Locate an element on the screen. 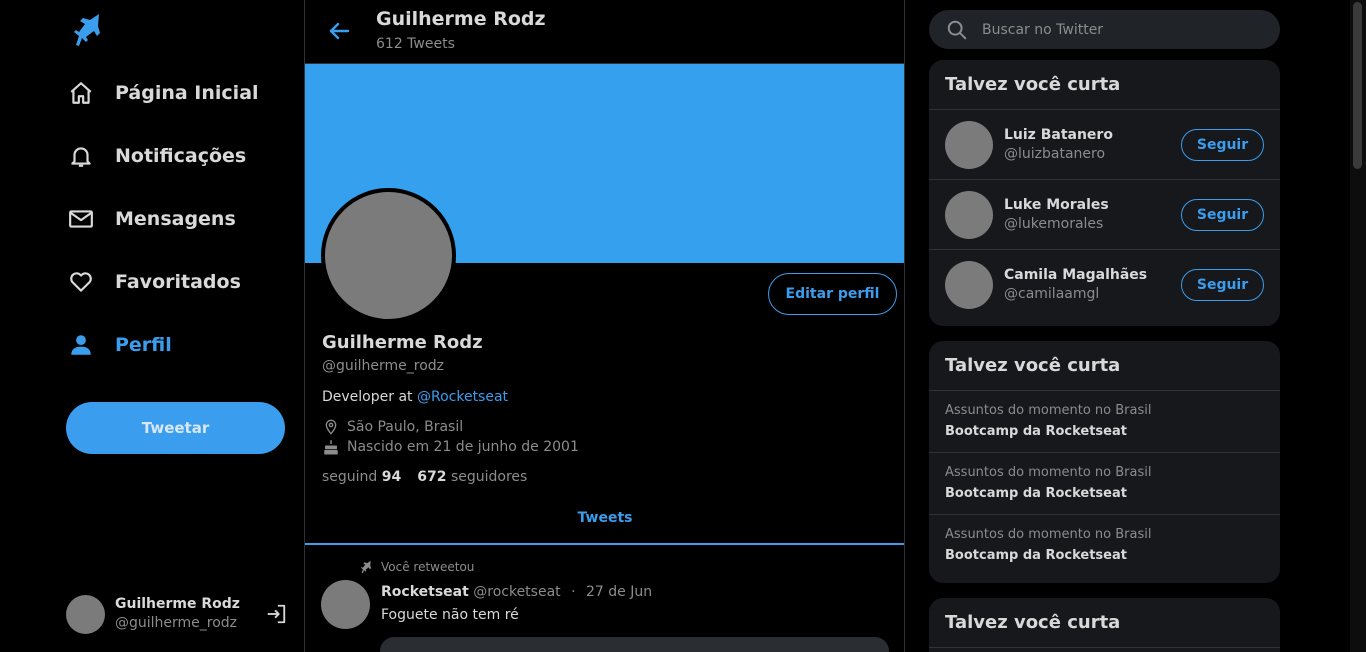 This screenshot has height=652, width=1366. retweet-note-text: Você retweetou is located at coordinates (428, 567).